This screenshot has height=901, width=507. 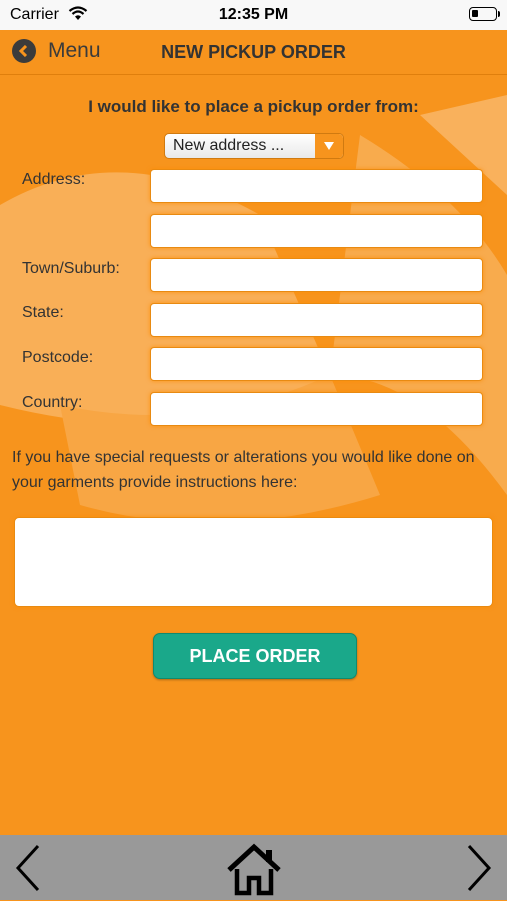 I want to click on country-label: Country:, so click(x=52, y=402).